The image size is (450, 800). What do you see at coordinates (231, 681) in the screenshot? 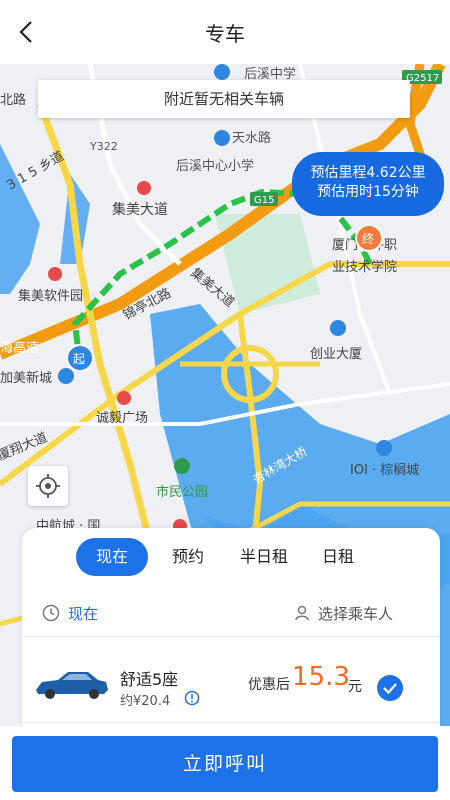
I see `car-option-row: 舒适5座 约¥20.4 优惠后 15.3 元` at bounding box center [231, 681].